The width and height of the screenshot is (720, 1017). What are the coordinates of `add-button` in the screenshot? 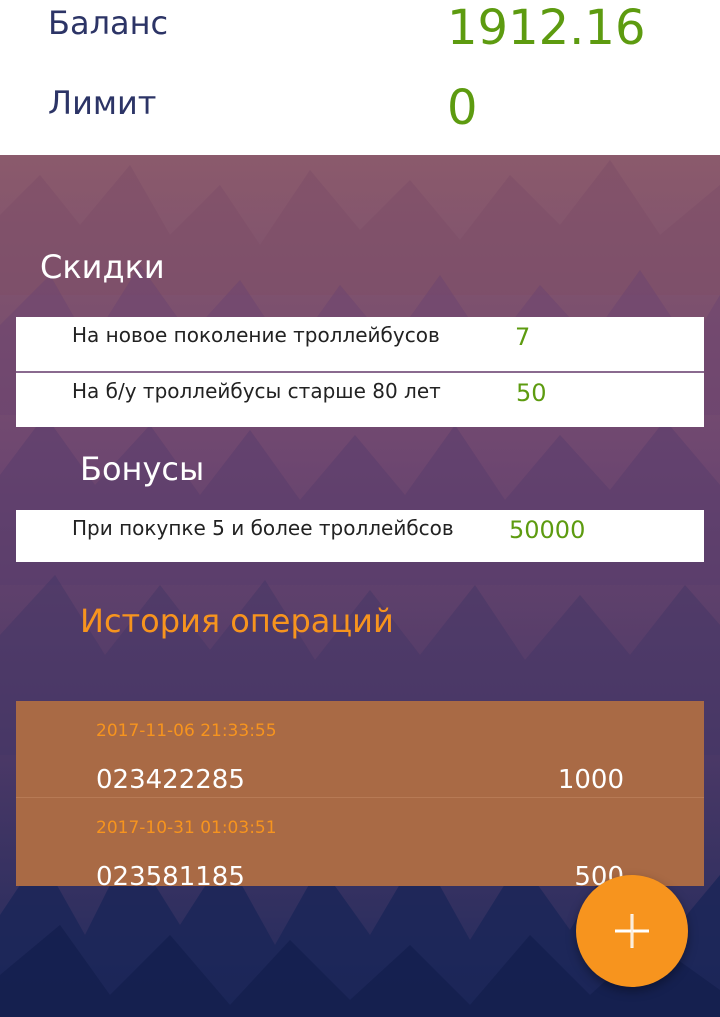 It's located at (632, 931).